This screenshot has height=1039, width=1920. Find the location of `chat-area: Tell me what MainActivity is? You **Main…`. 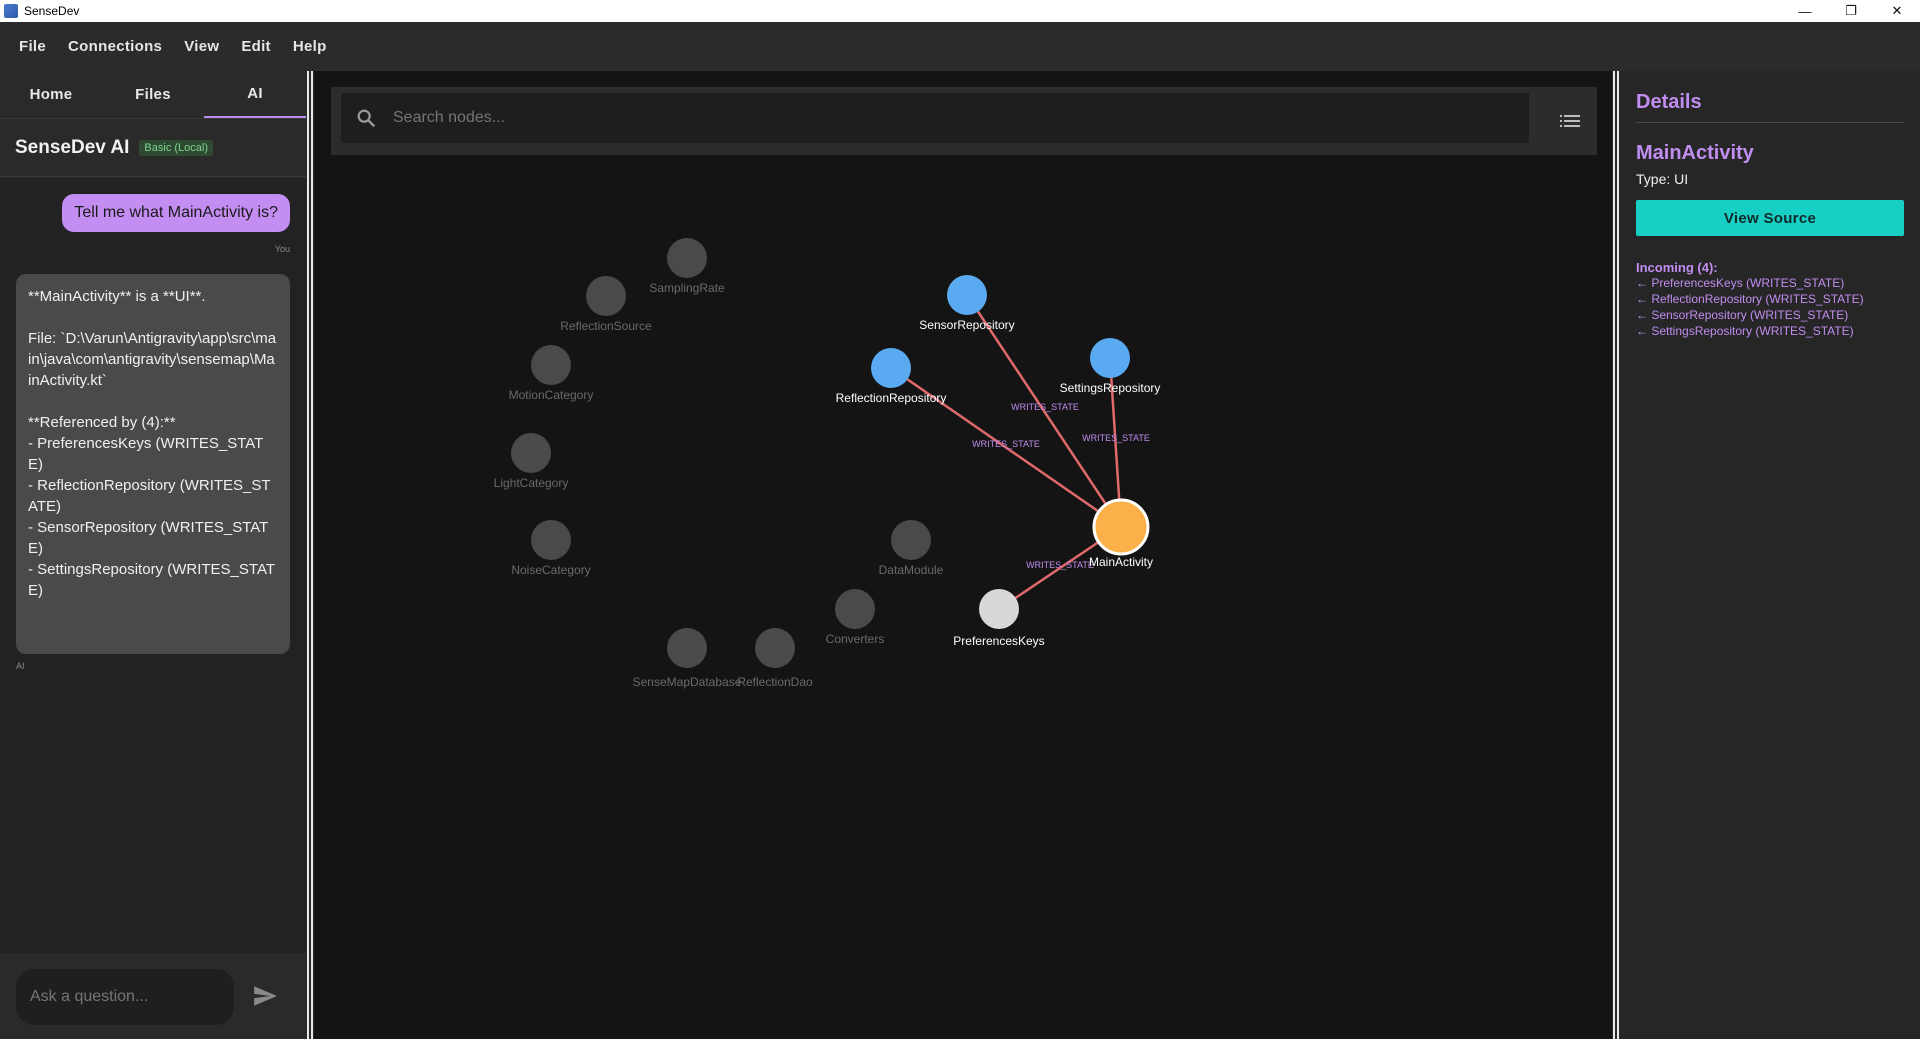

chat-area: Tell me what MainActivity is? You **Main… is located at coordinates (153, 565).